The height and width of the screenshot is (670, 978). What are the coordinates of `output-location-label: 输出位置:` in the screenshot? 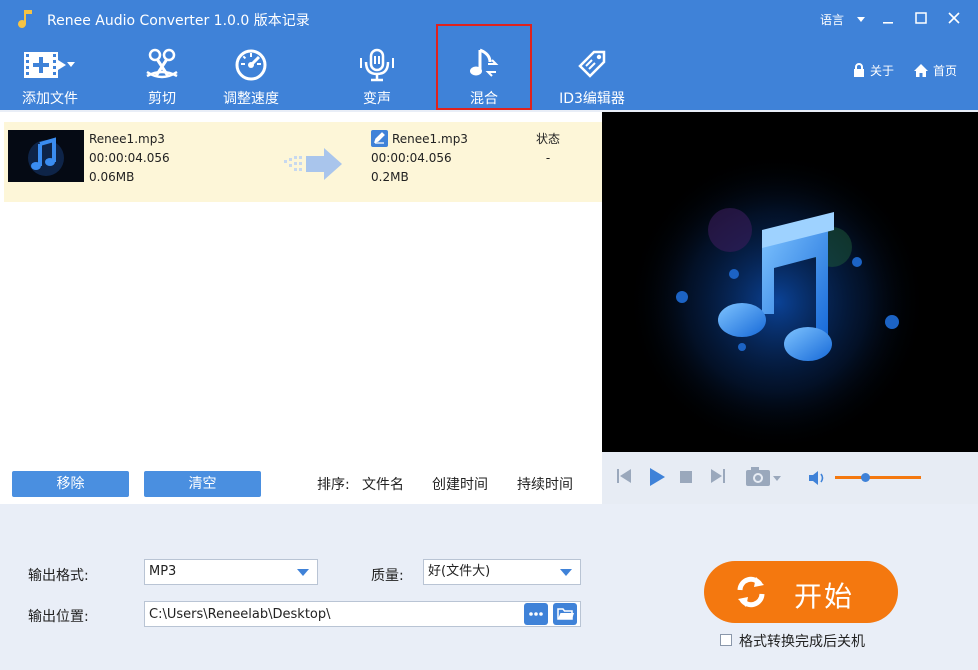 It's located at (58, 617).